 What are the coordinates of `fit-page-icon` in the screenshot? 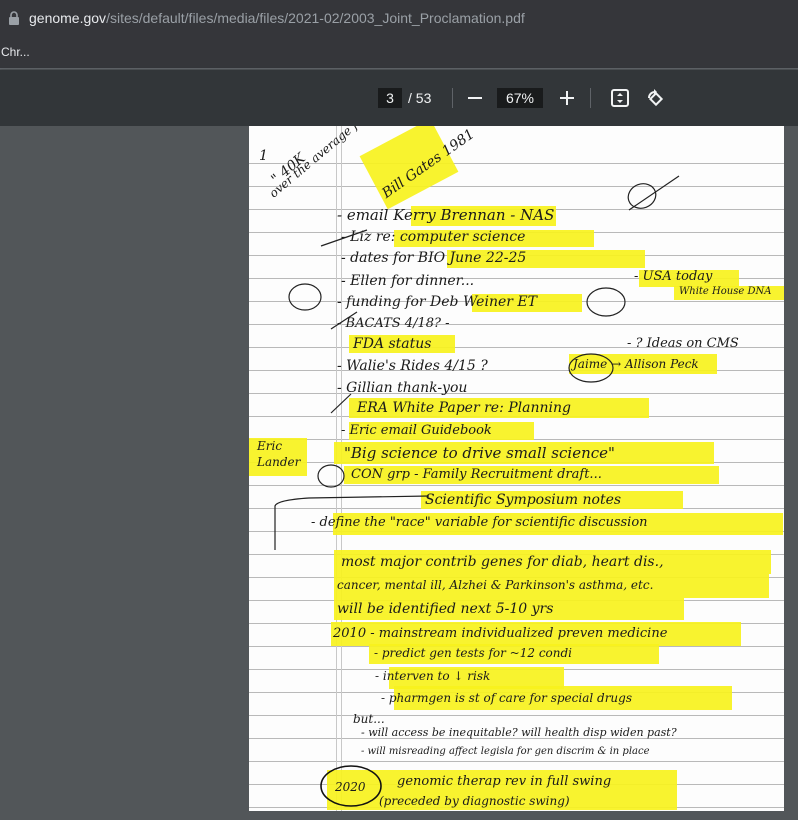 It's located at (620, 98).